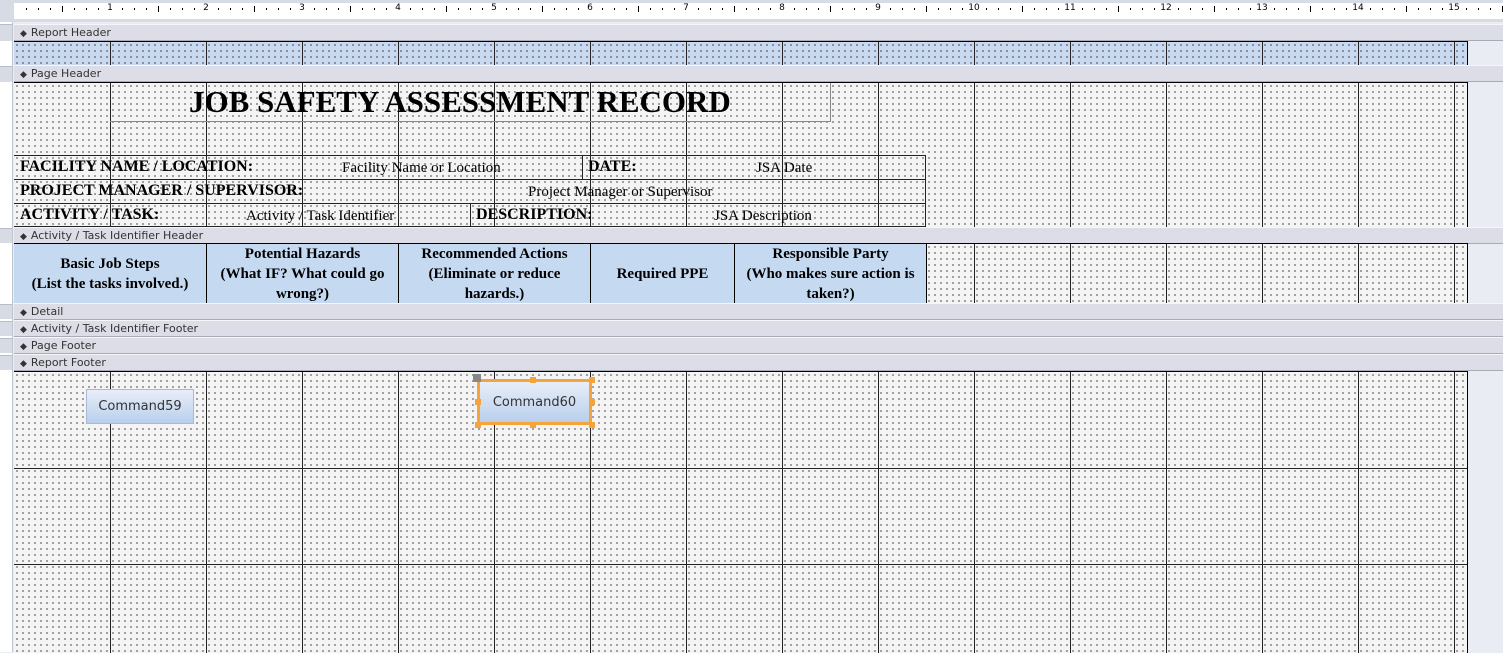  I want to click on activity-header-selector, so click(6, 235).